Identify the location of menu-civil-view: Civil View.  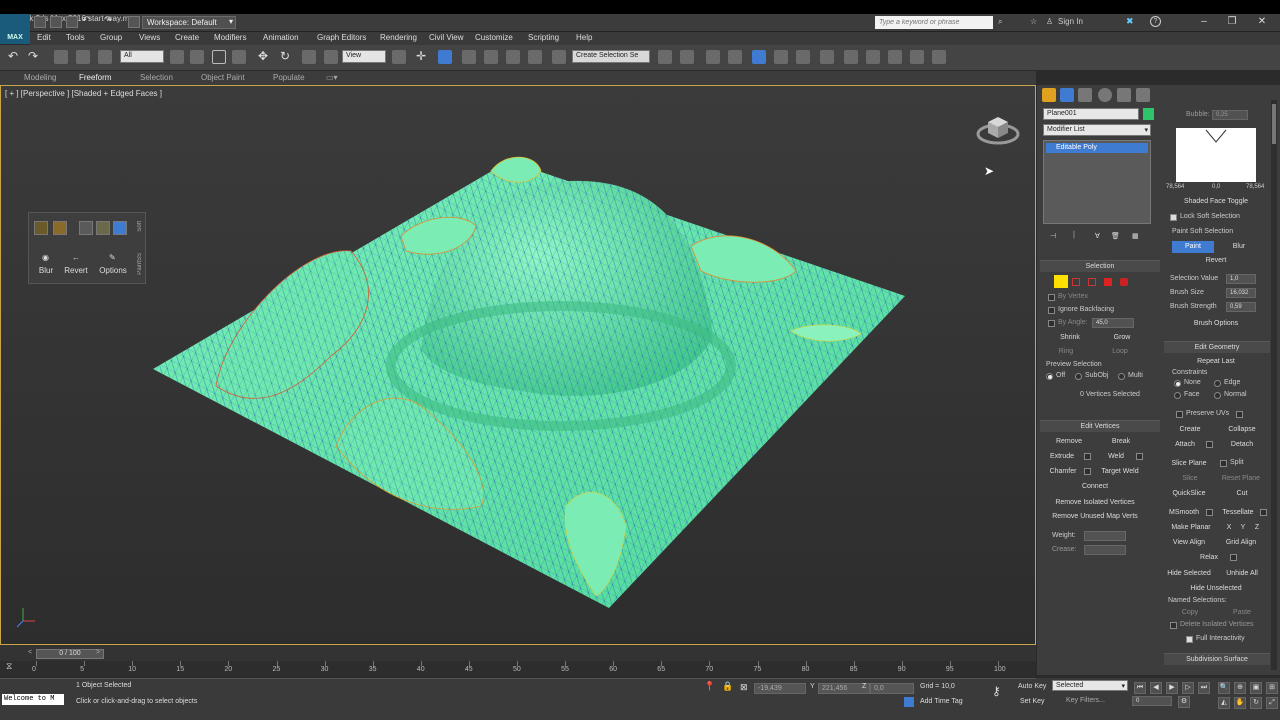
(446, 37).